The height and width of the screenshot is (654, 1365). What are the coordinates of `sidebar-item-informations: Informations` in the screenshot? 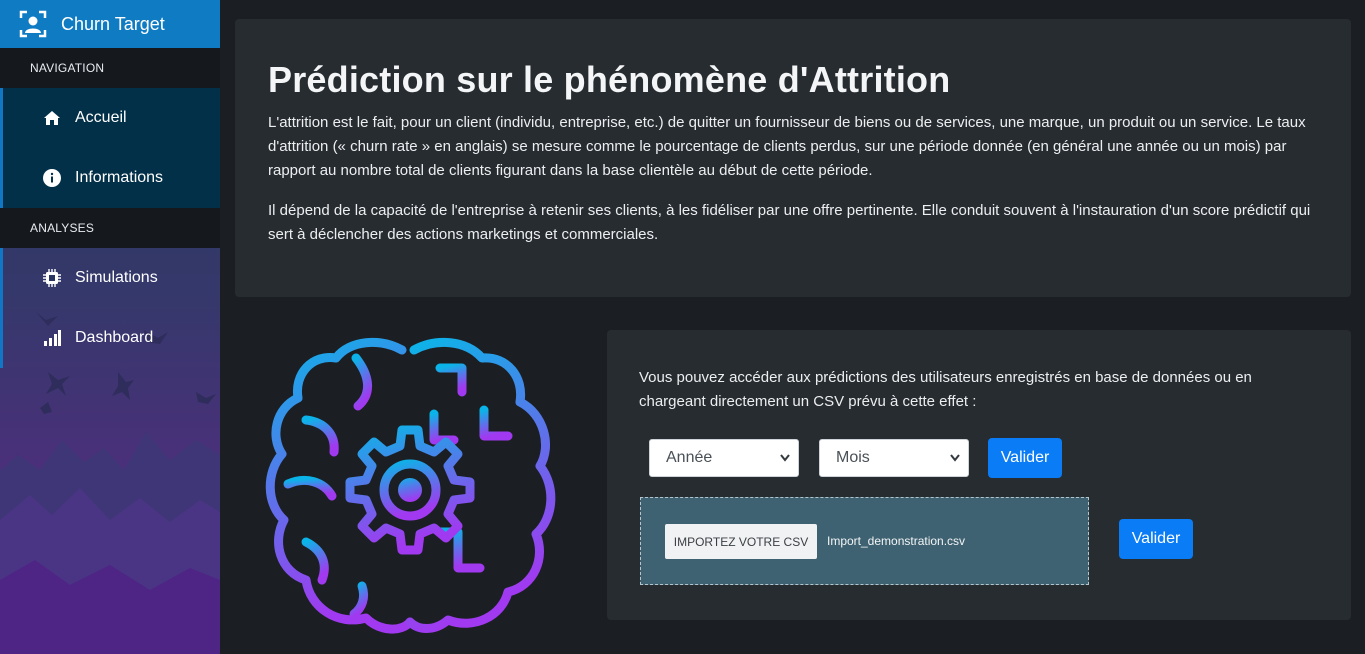 It's located at (110, 178).